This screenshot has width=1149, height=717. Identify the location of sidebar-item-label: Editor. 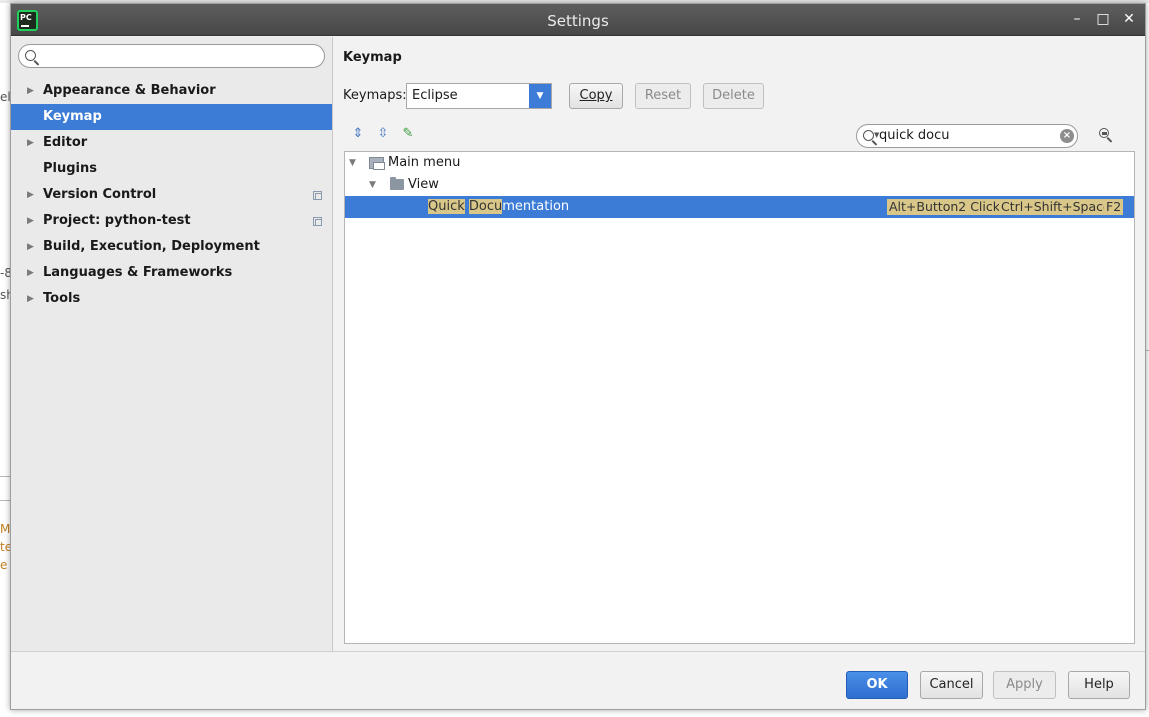
(65, 142).